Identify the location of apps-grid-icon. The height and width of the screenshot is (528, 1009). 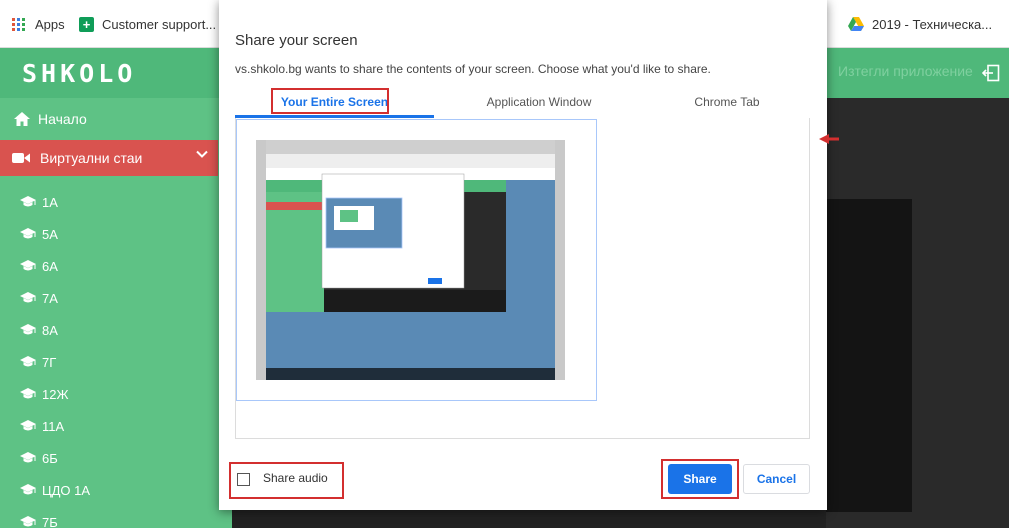
(18, 24).